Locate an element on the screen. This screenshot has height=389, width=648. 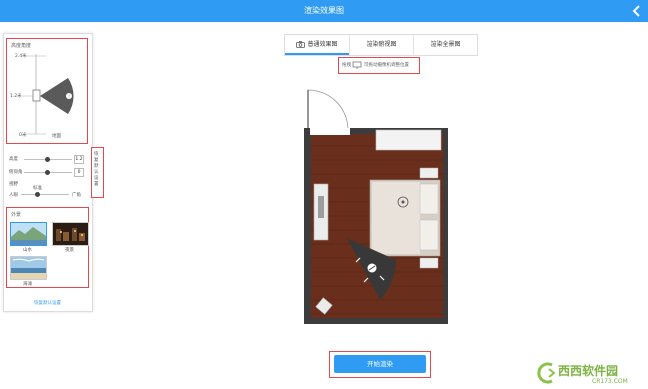
title-bar: 渲染效果图 is located at coordinates (324, 11).